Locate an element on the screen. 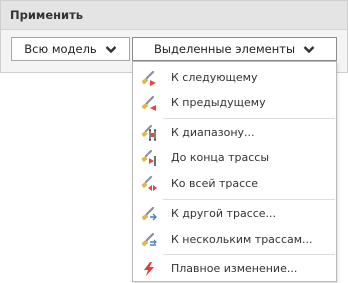 Image resolution: width=348 pixels, height=283 pixels. menu-item-to-route-end: До конца трассы is located at coordinates (234, 158).